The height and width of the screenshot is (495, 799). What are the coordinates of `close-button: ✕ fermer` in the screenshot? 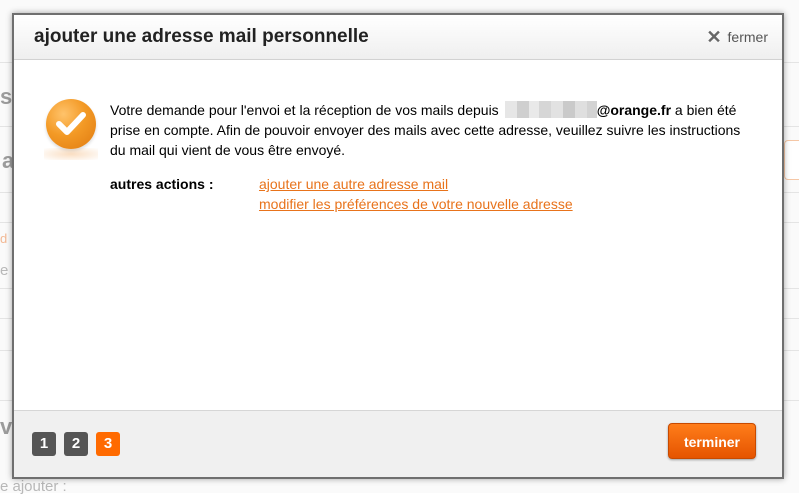 It's located at (737, 37).